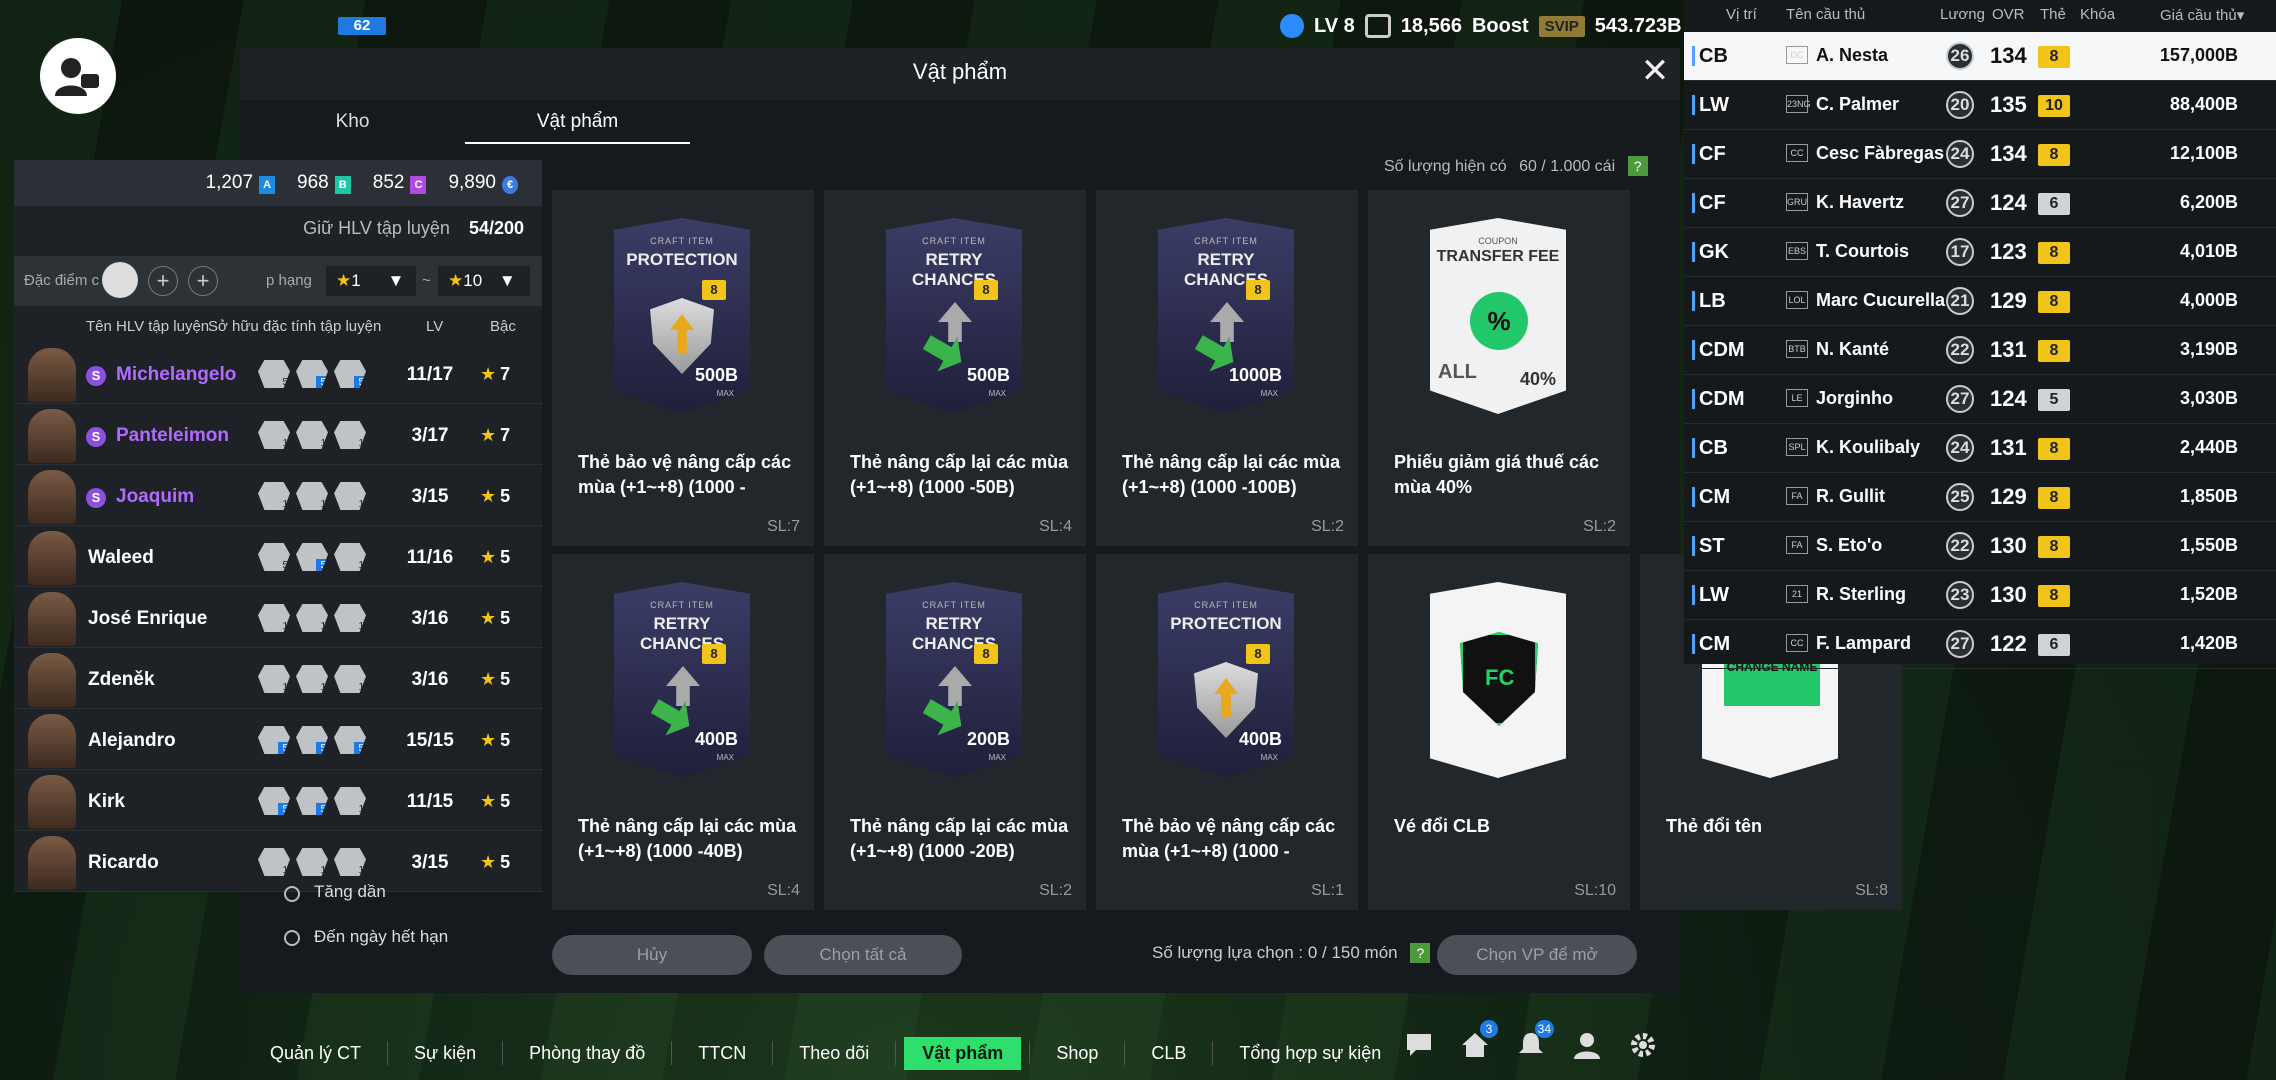 The width and height of the screenshot is (2276, 1080). What do you see at coordinates (1327, 890) in the screenshot?
I see `item-quantity: SL:1` at bounding box center [1327, 890].